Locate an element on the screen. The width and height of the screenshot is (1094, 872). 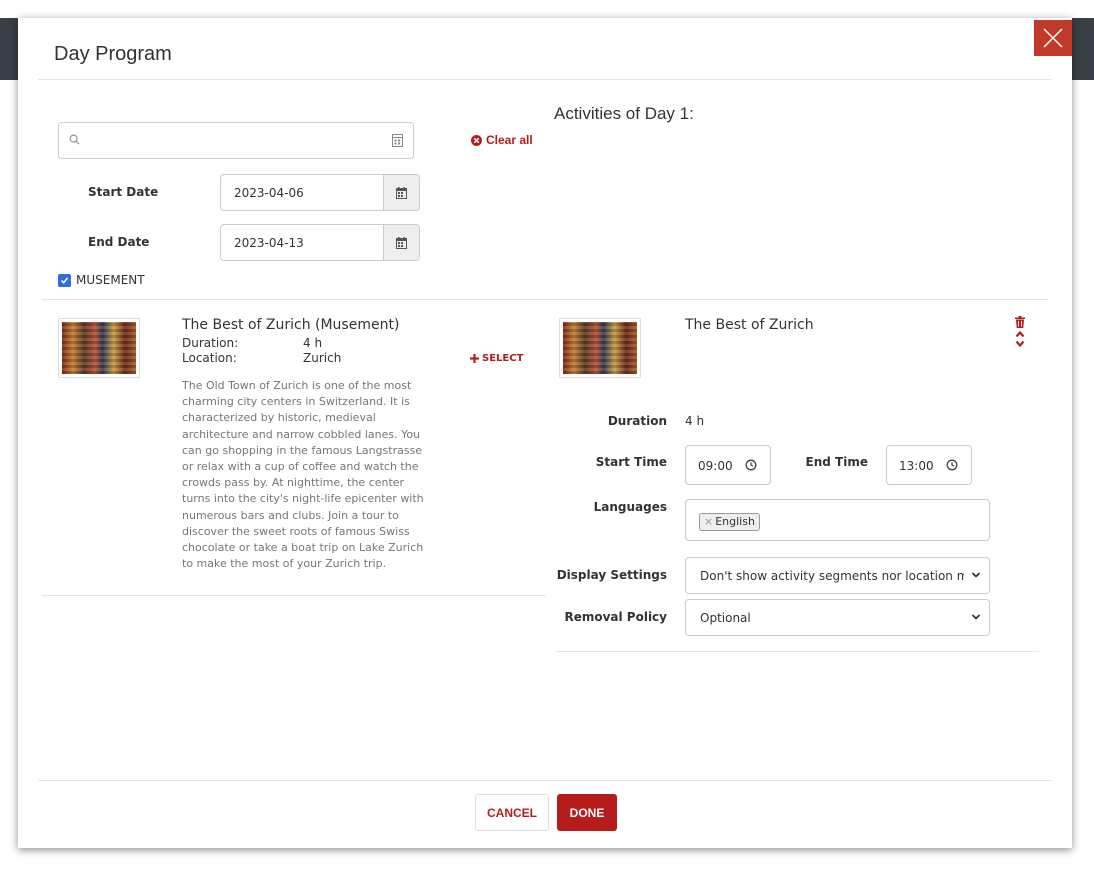
activity-thumbnail is located at coordinates (600, 348).